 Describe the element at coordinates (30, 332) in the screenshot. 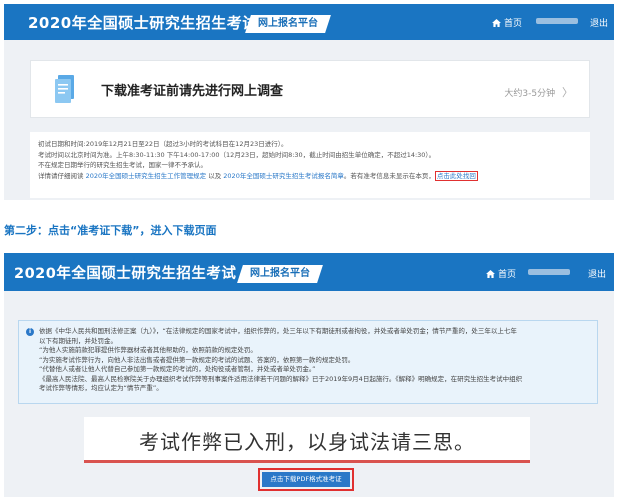

I see `info-icon: i` at that location.